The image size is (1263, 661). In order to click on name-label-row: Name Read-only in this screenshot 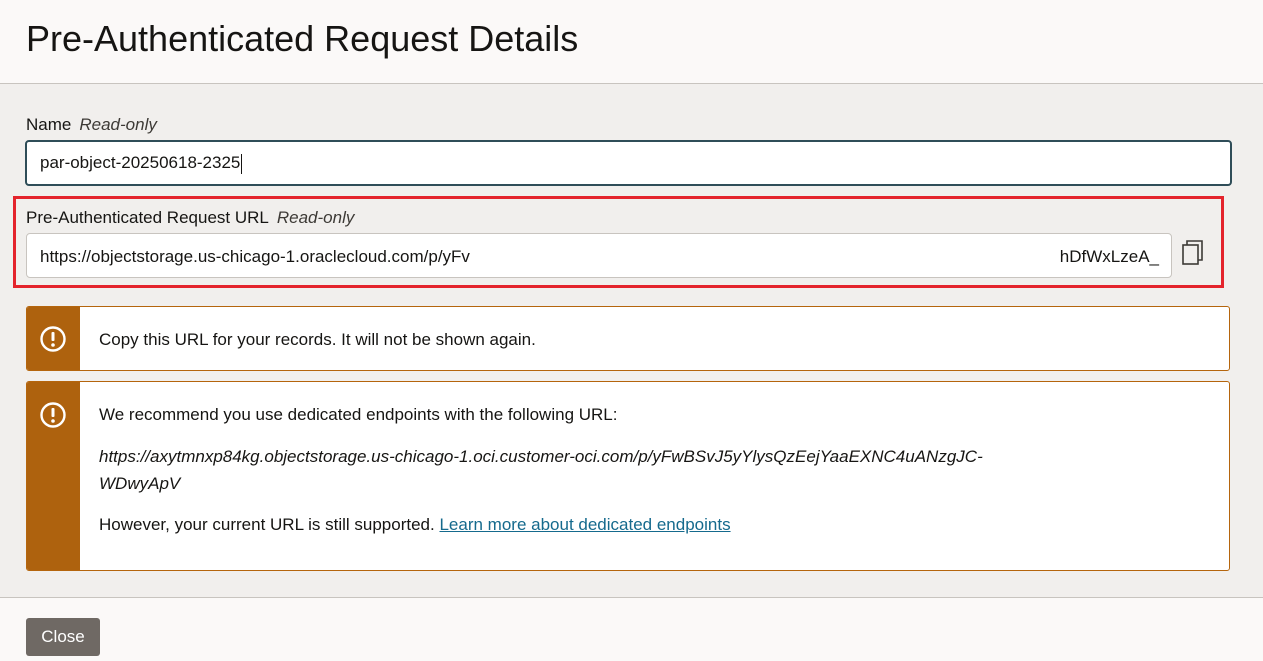, I will do `click(91, 125)`.